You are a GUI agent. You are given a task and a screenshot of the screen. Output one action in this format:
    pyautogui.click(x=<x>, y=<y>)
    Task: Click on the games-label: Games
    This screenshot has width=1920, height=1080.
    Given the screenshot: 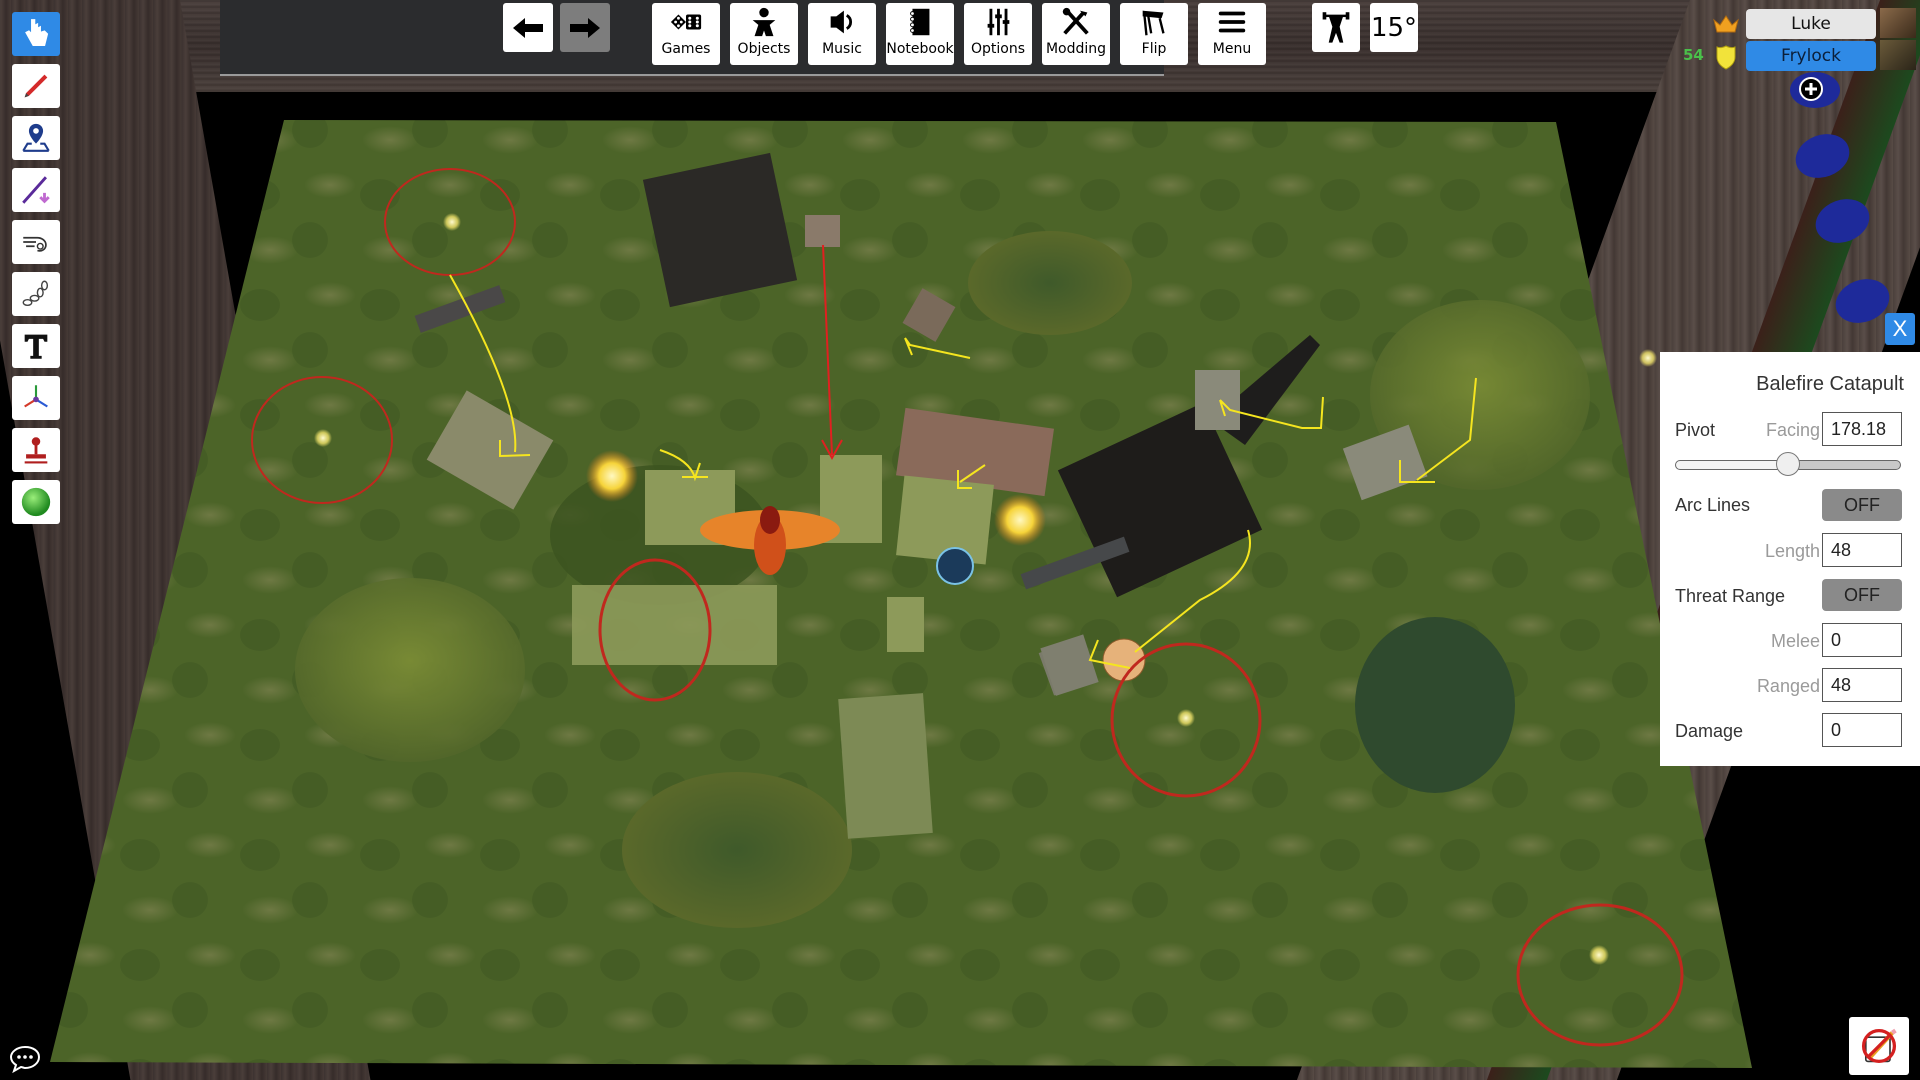 What is the action you would take?
    pyautogui.click(x=686, y=49)
    